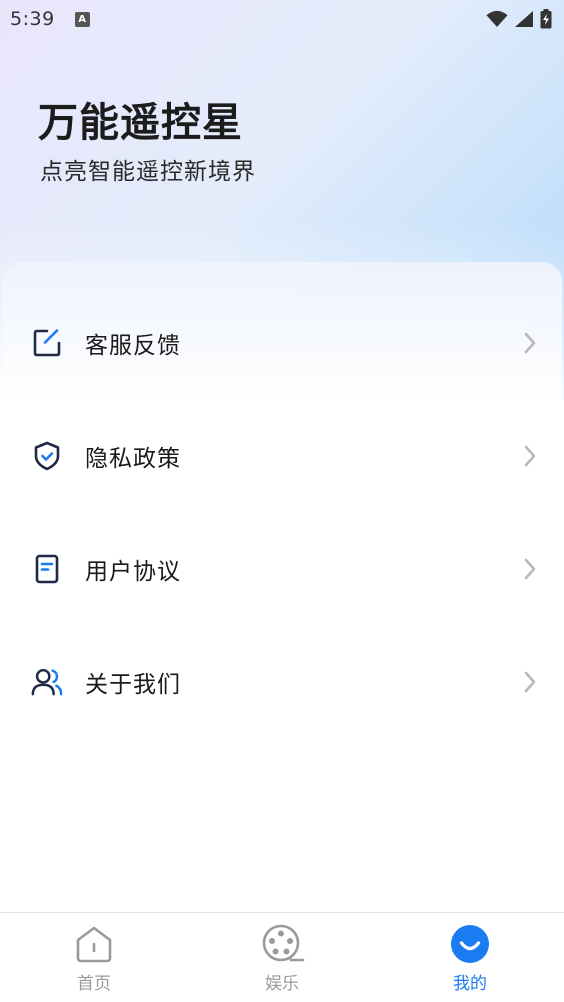 Image resolution: width=564 pixels, height=1002 pixels. I want to click on menu-label-about: 关于我们, so click(133, 685).